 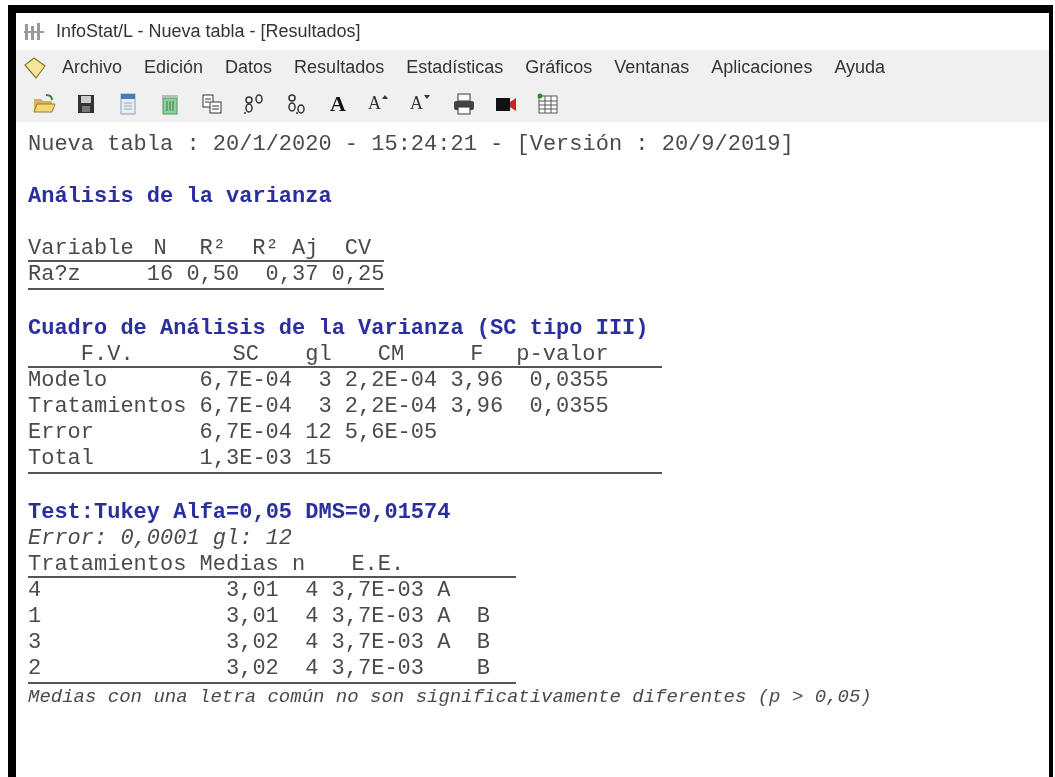 What do you see at coordinates (762, 67) in the screenshot?
I see `menu-item: Aplicaciones` at bounding box center [762, 67].